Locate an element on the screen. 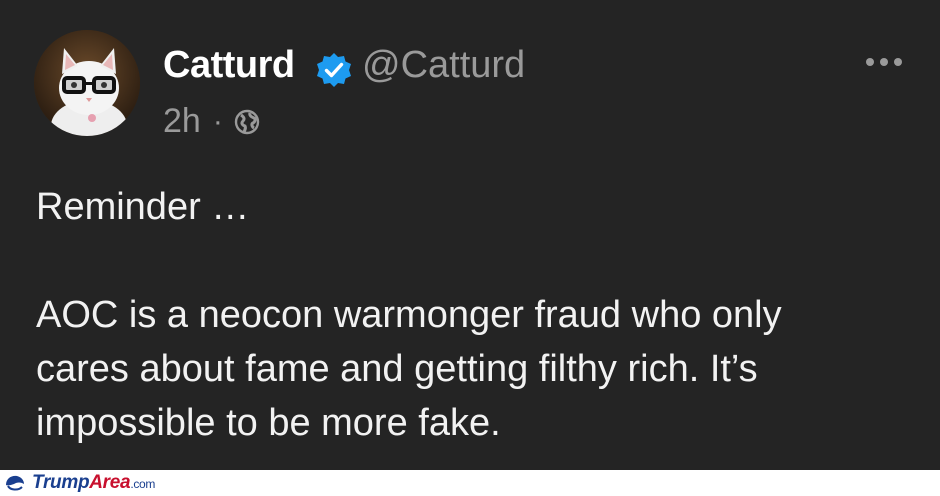  post-text-line: impossible to be more fake. is located at coordinates (268, 423).